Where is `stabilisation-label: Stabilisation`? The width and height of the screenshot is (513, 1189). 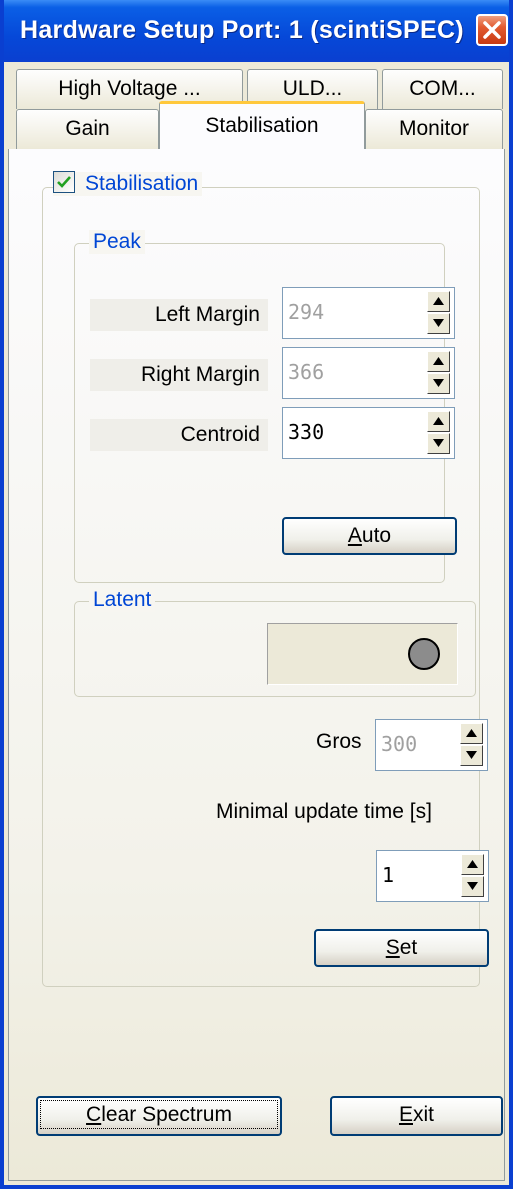
stabilisation-label: Stabilisation is located at coordinates (141, 183).